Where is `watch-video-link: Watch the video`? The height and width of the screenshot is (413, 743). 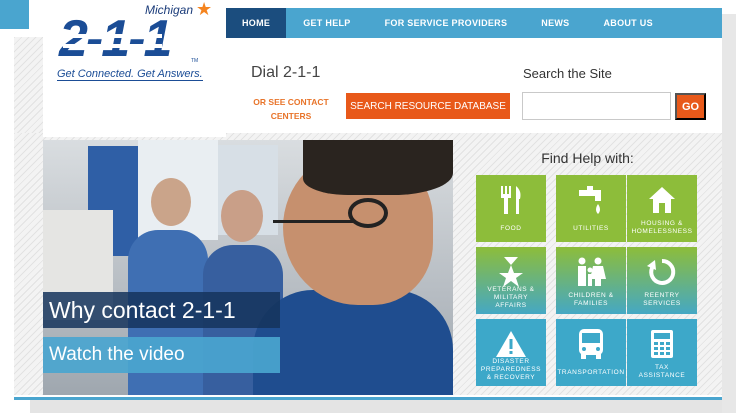
watch-video-link: Watch the video is located at coordinates (161, 355).